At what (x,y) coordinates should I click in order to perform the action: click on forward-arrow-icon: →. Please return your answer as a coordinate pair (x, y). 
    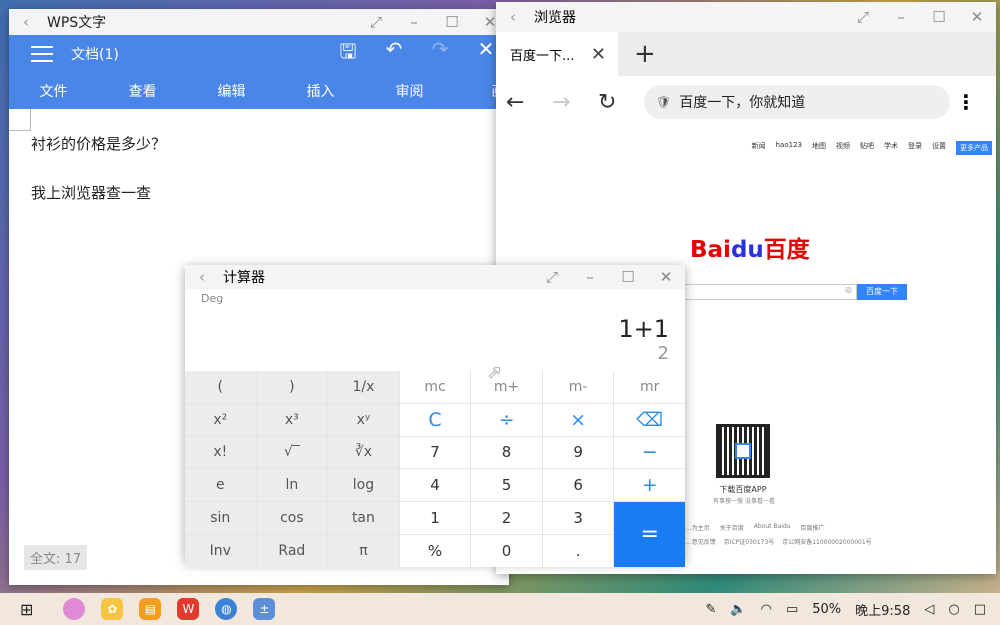
    Looking at the image, I should click on (575, 102).